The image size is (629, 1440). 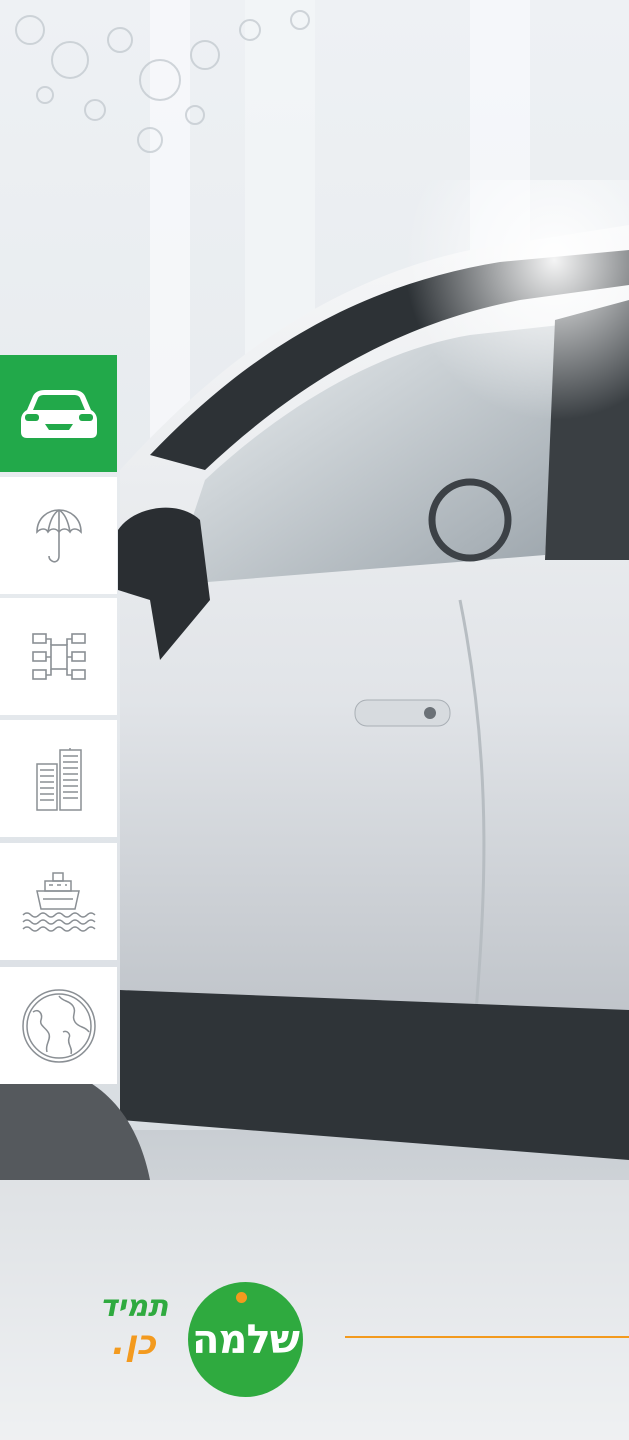 I want to click on nav-item-umbrella, so click(x=58, y=535).